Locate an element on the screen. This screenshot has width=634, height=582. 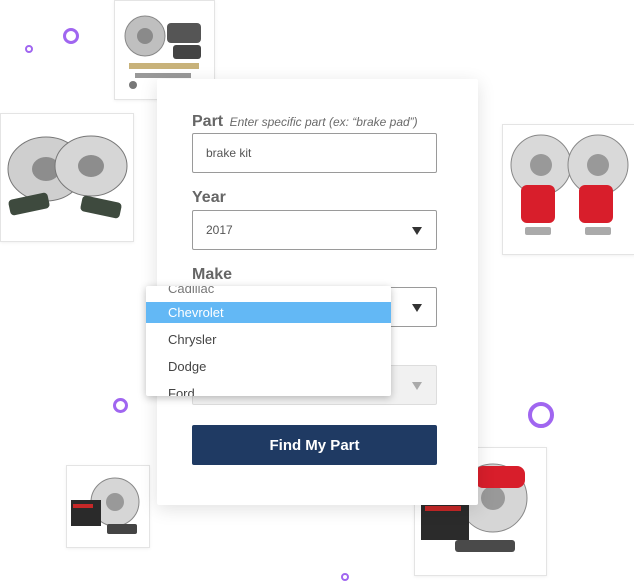
red-caliper-rotors-icon is located at coordinates (569, 184).